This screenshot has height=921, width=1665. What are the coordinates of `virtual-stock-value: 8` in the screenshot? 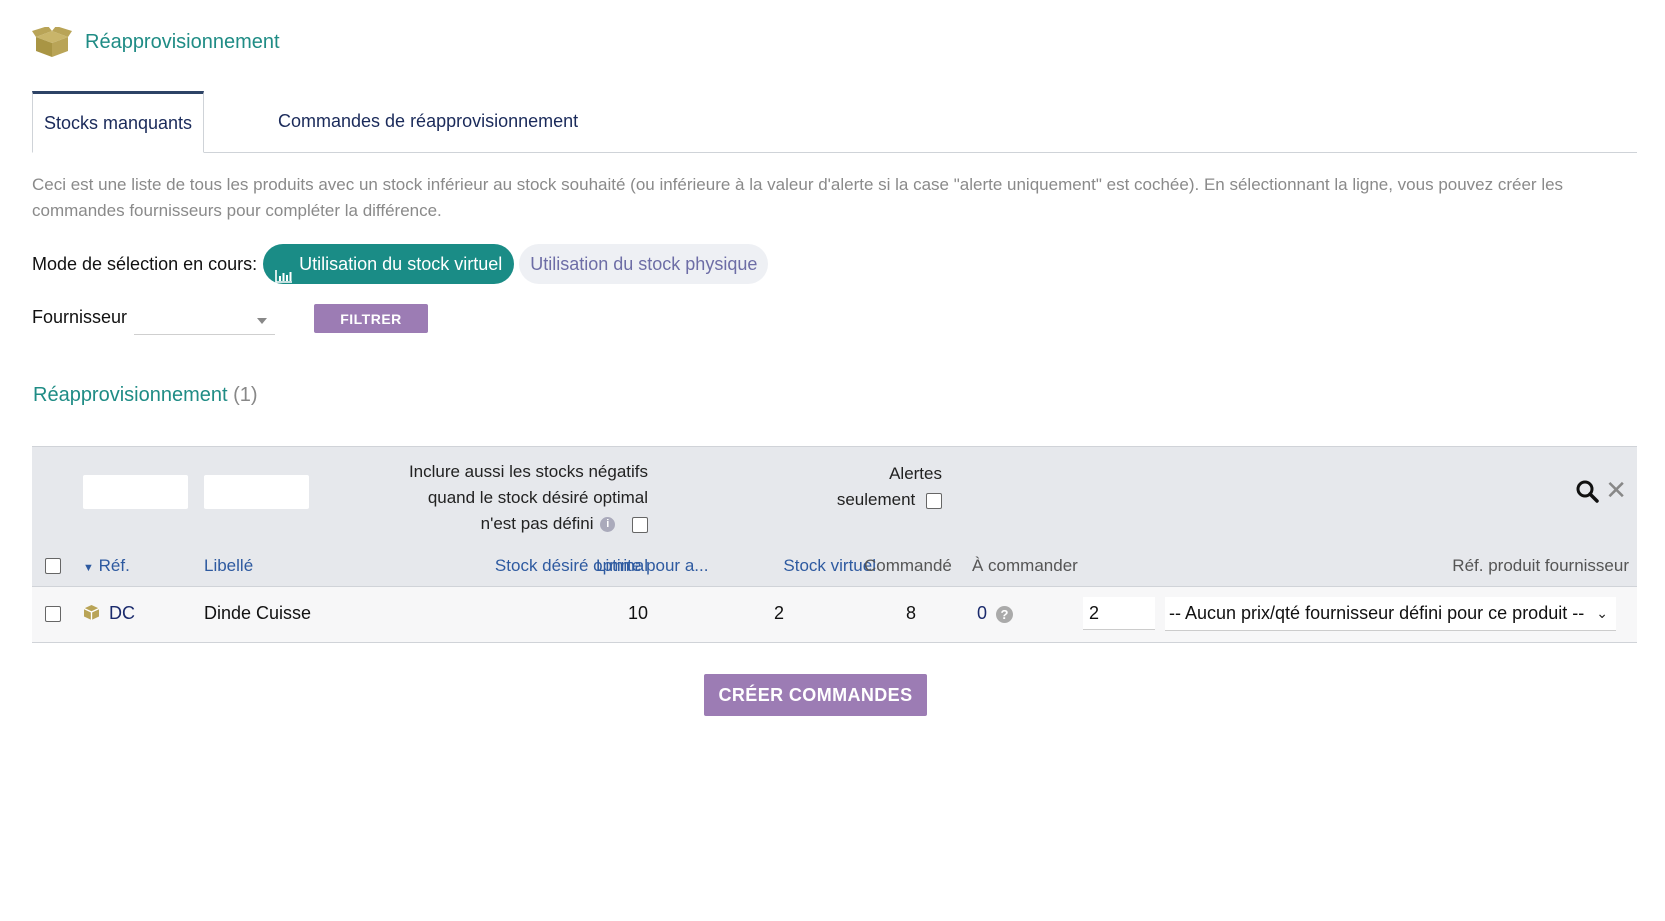 It's located at (910, 613).